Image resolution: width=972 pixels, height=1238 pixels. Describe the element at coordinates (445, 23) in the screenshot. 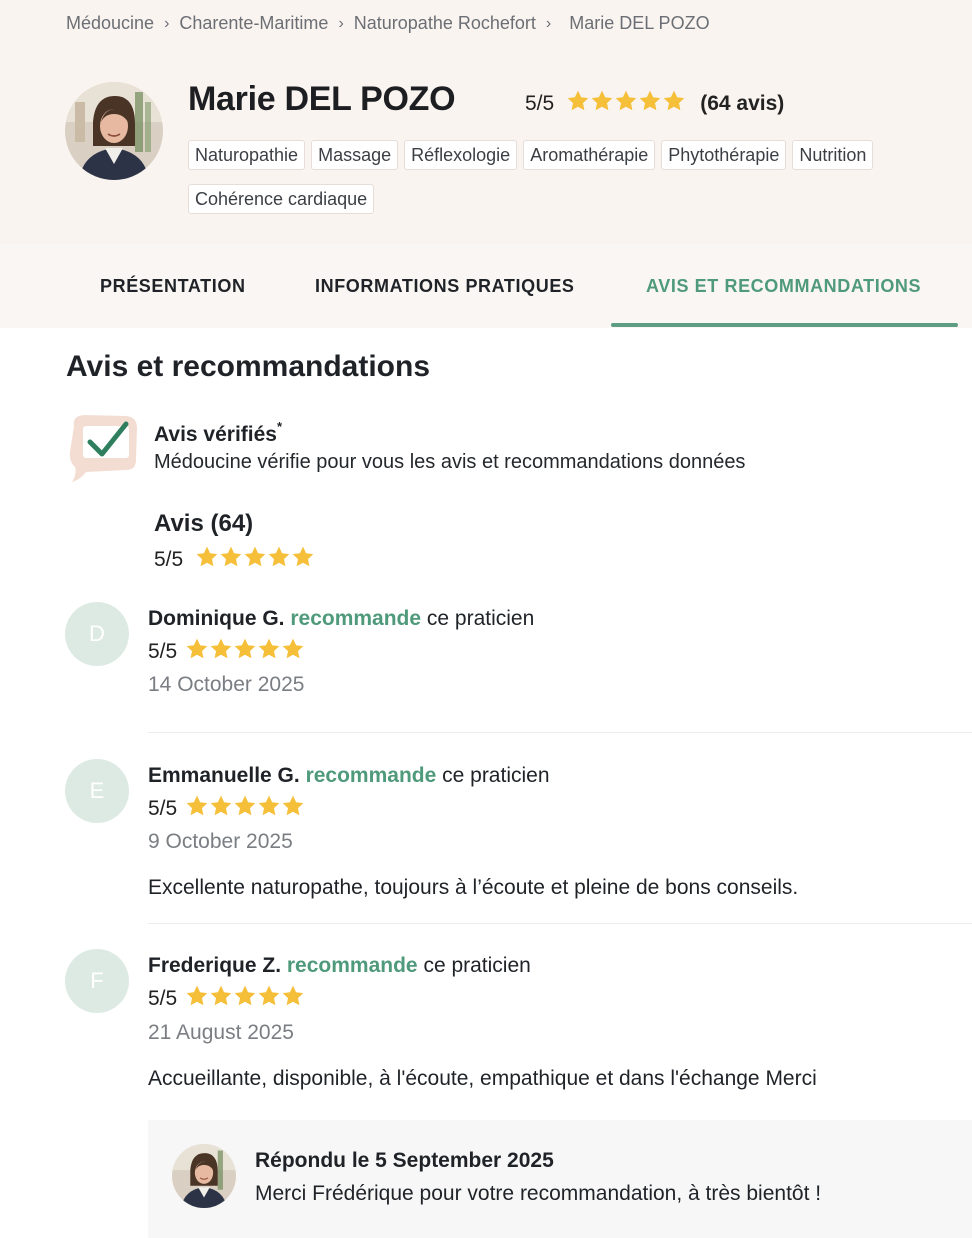

I see `breadcrumb-link-city: Naturopathe Rochefort` at that location.